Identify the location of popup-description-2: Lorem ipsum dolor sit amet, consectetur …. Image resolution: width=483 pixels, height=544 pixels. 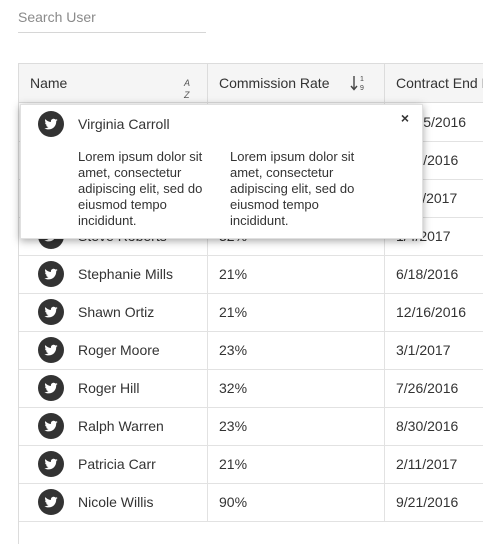
(292, 188).